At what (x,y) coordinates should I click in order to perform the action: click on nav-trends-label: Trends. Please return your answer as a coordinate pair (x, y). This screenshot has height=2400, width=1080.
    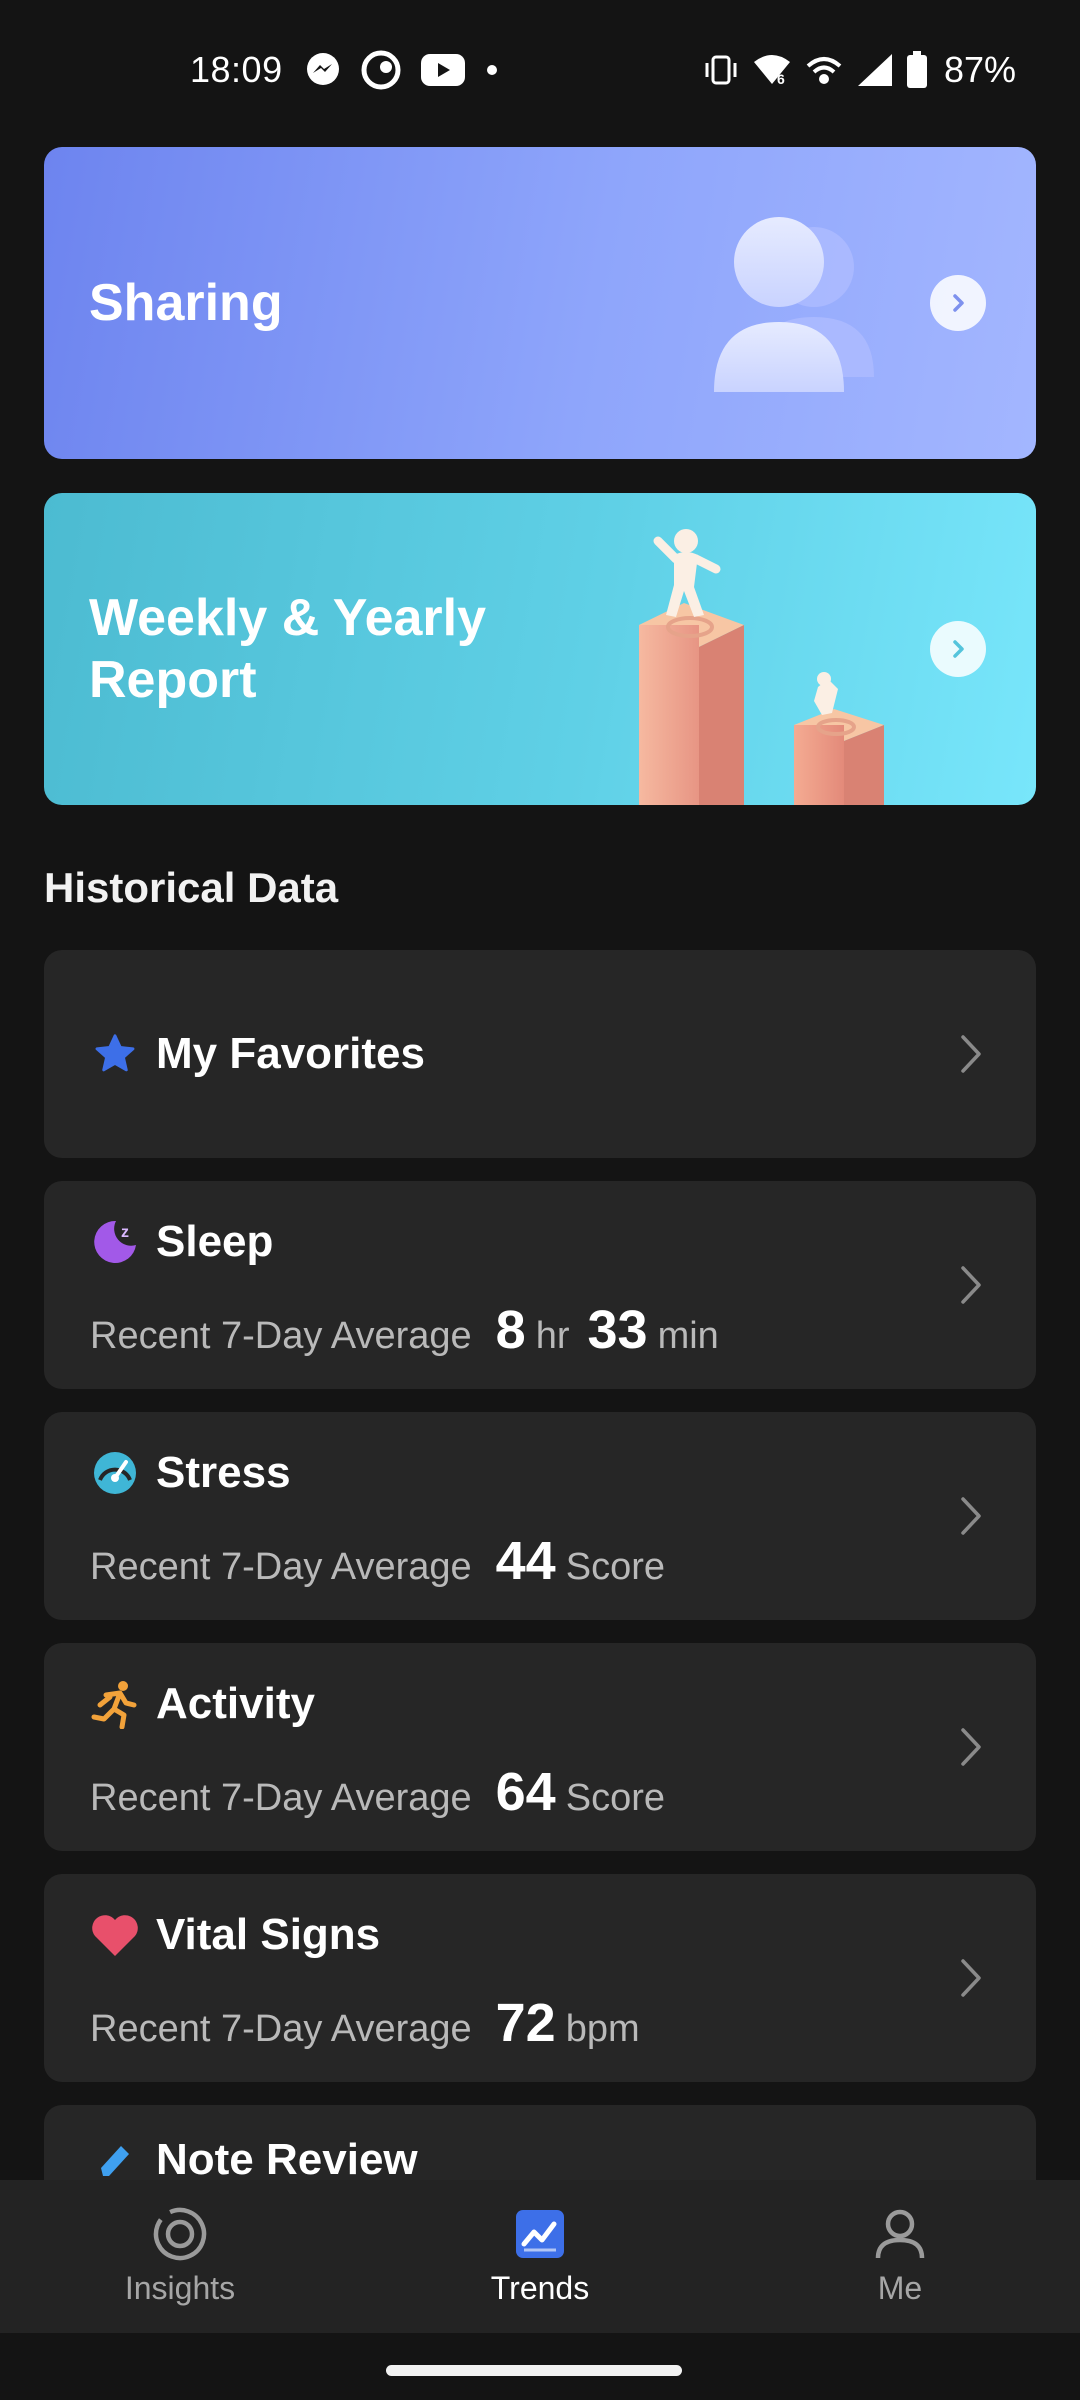
    Looking at the image, I should click on (540, 2288).